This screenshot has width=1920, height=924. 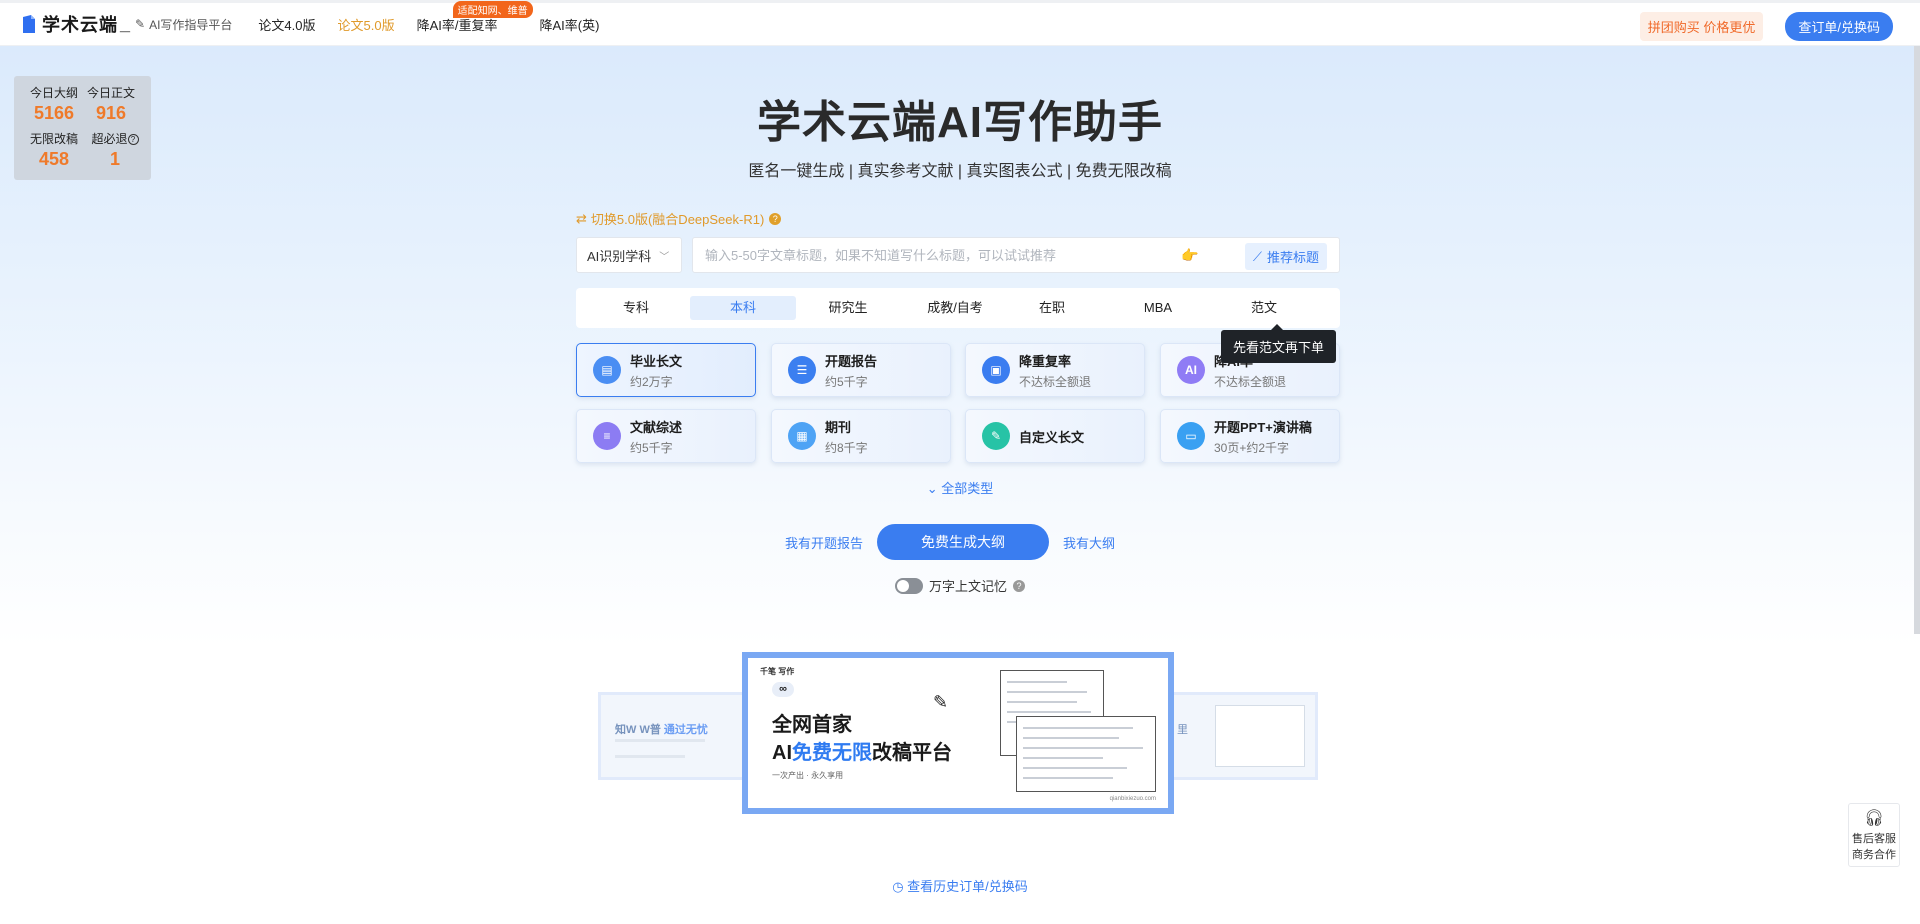 I want to click on nav-item-v5: 论文5.0版, so click(x=366, y=24).